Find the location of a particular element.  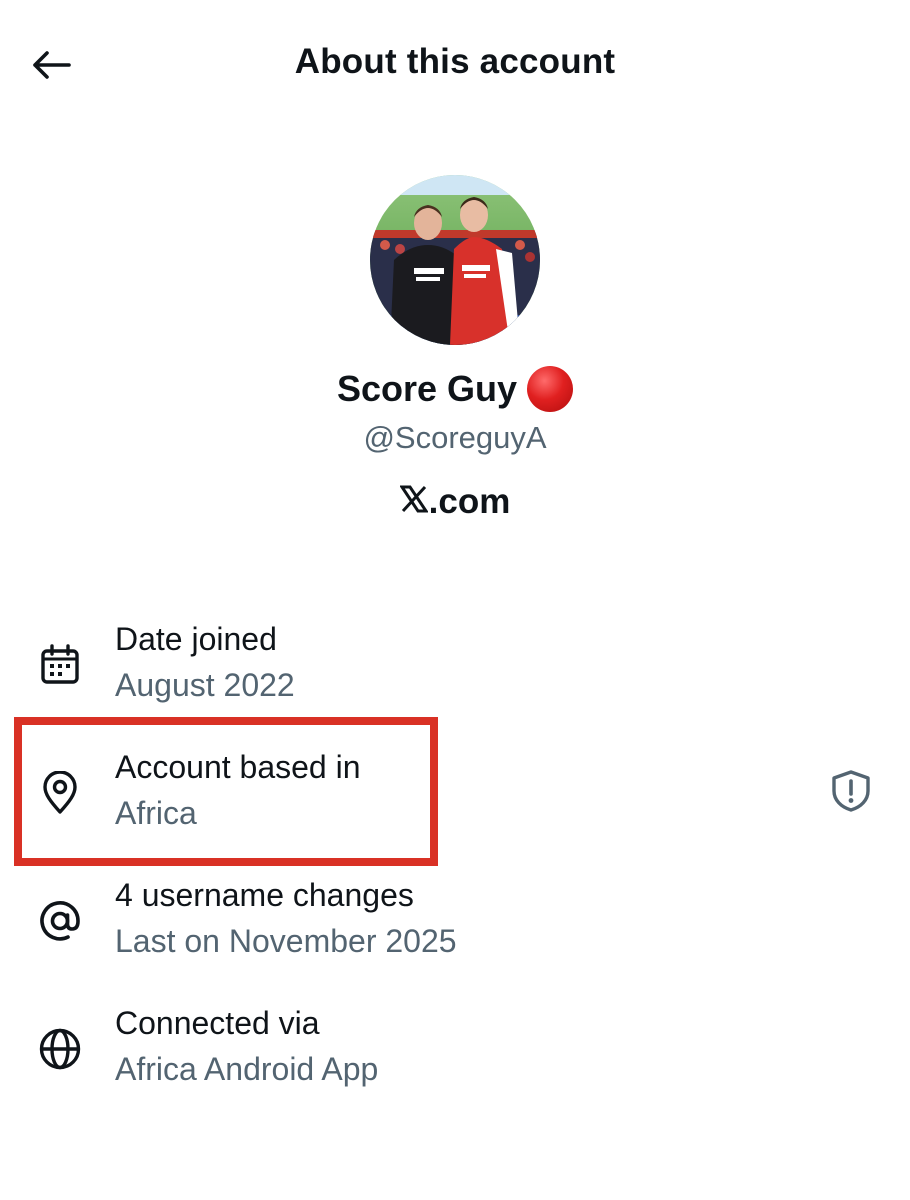

globe-icon is located at coordinates (60, 1049).